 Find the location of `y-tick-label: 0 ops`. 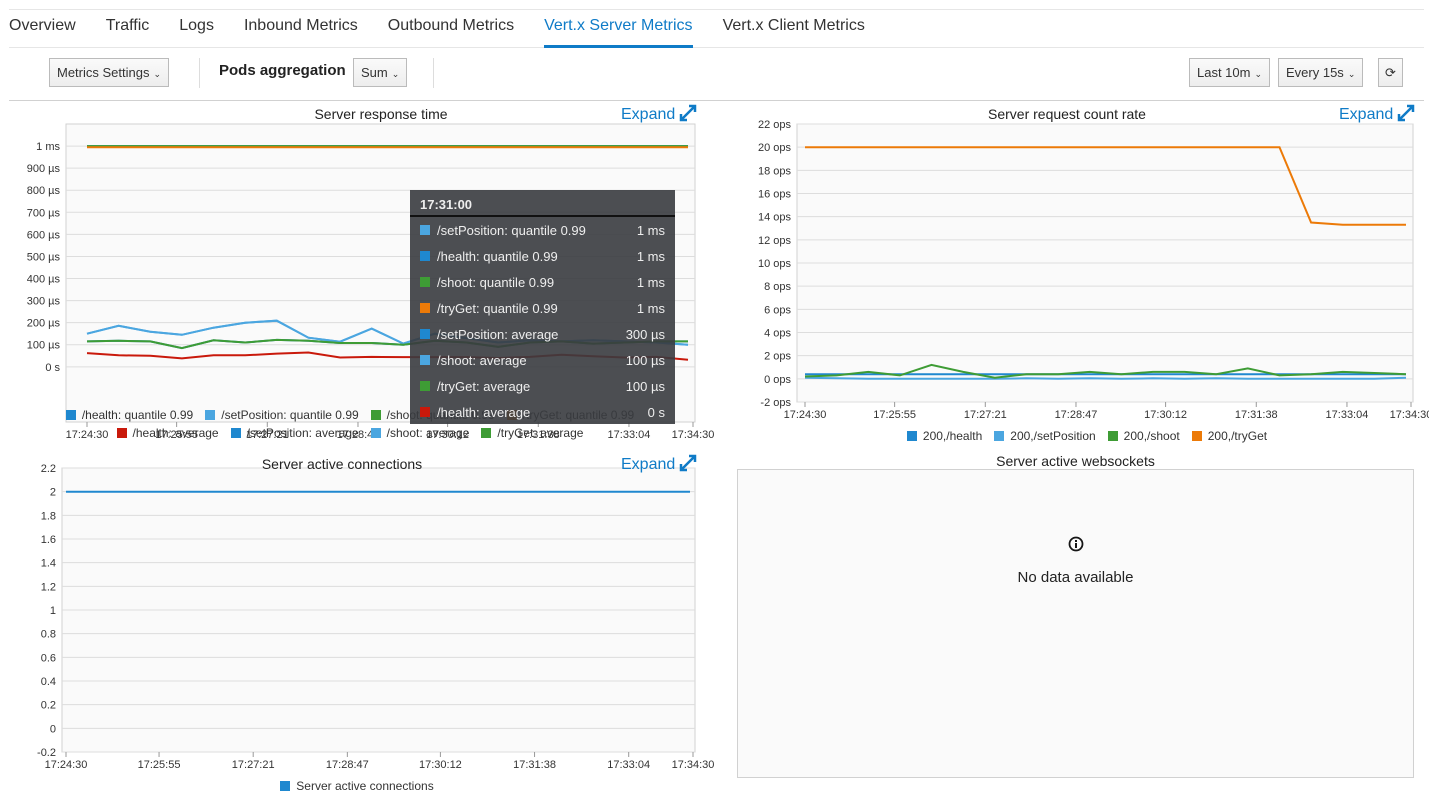

y-tick-label: 0 ops is located at coordinates (777, 380).